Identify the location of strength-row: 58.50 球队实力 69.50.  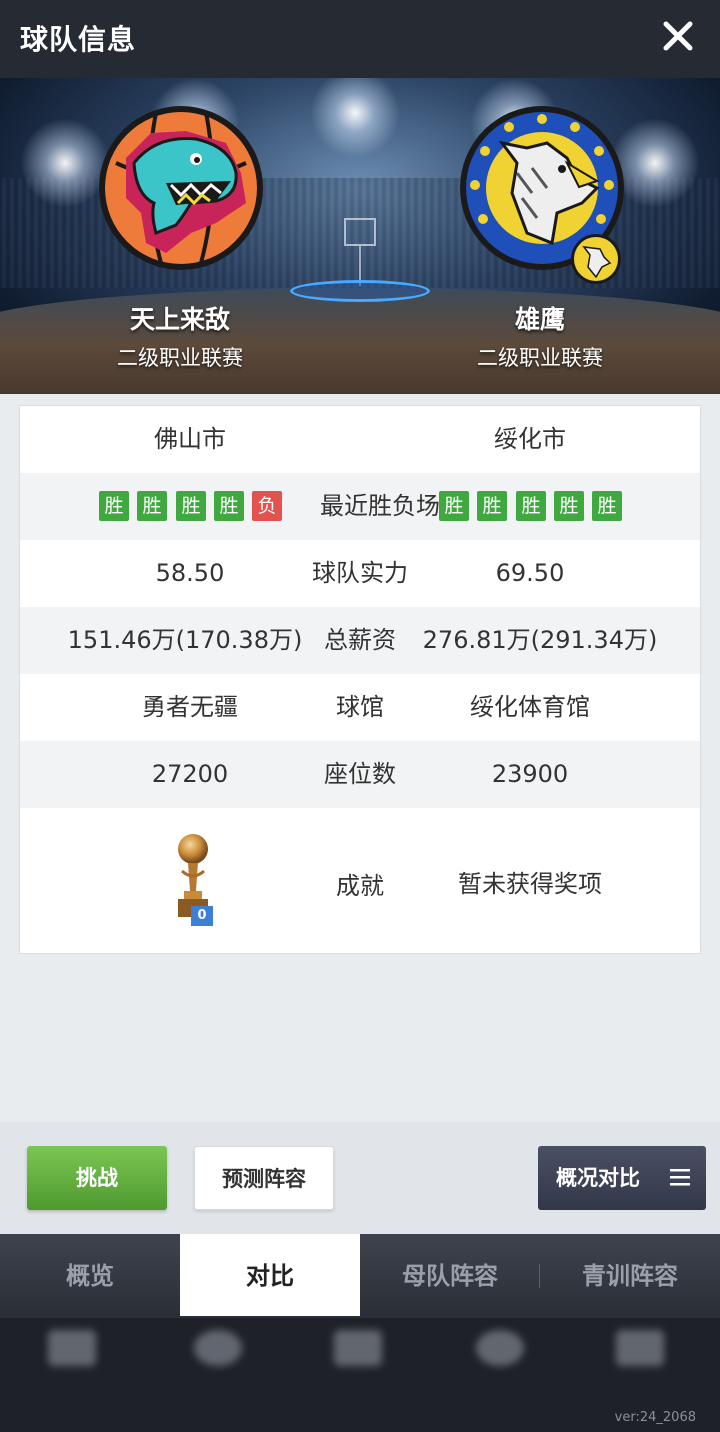
(360, 573).